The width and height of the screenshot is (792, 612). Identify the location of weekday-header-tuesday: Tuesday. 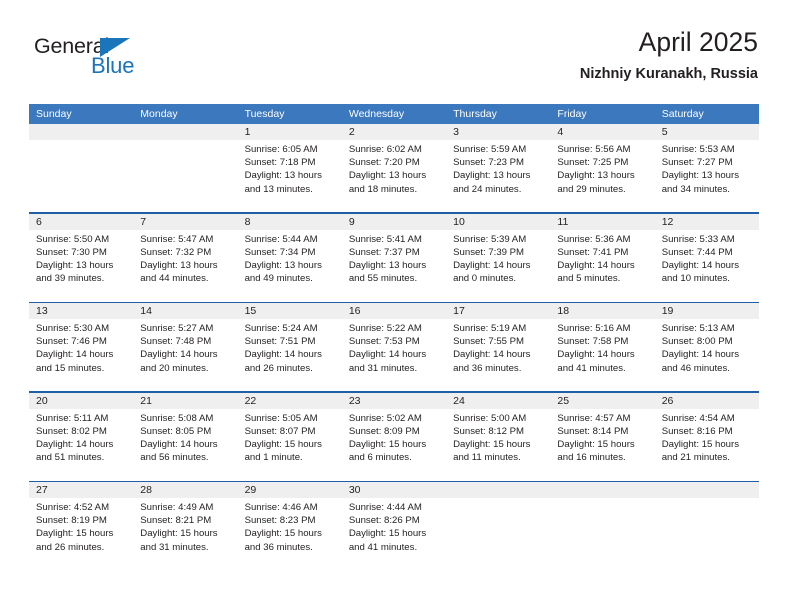
(264, 114).